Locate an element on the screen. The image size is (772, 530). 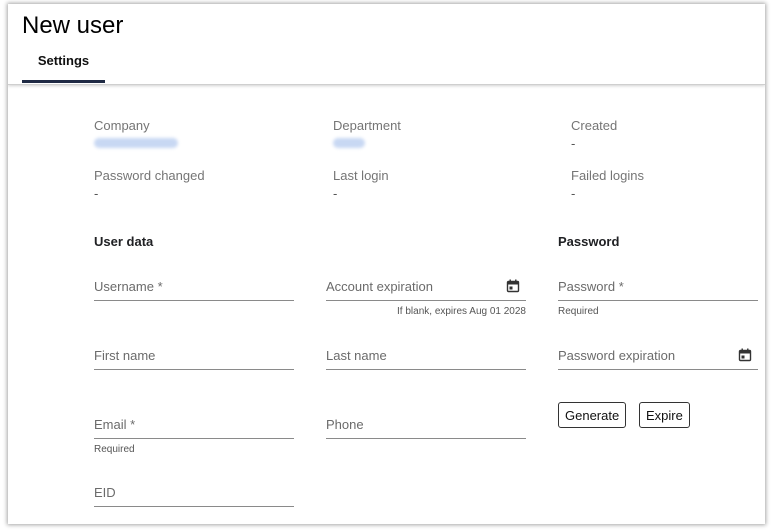
last-name-field: Last name is located at coordinates (426, 353).